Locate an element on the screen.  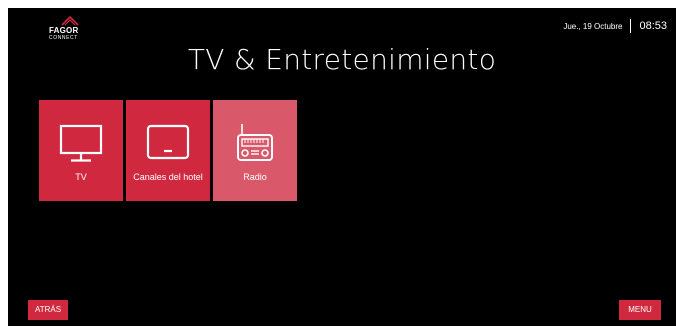
tile-hotel-channels: Canales del hotel is located at coordinates (168, 150).